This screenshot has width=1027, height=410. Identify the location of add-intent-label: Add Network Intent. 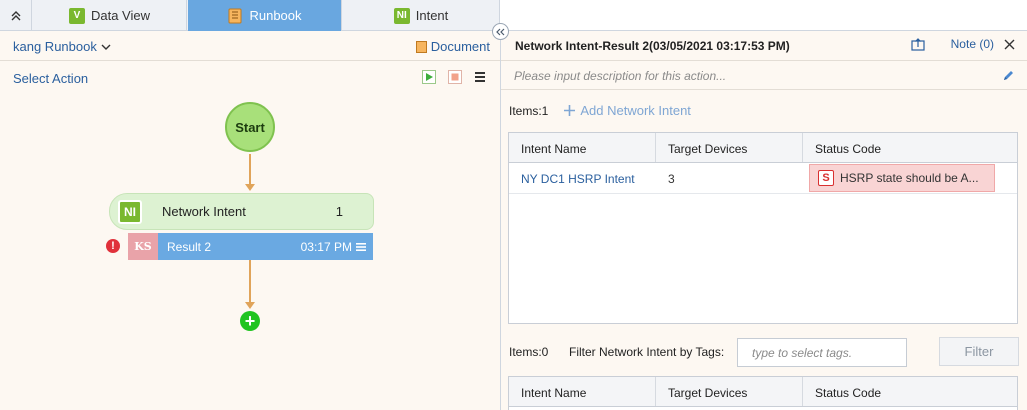
(635, 110).